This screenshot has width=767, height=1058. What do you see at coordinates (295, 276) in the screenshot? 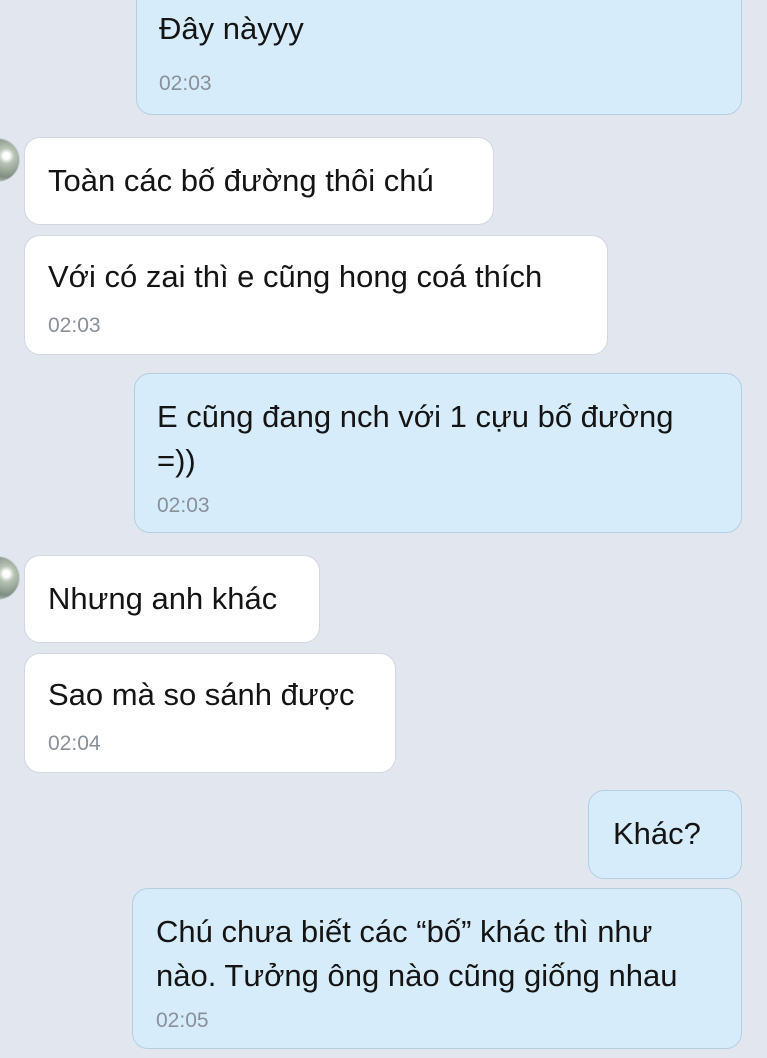
I see `message-text: Với có zai thì e cũng hong coá thích` at bounding box center [295, 276].